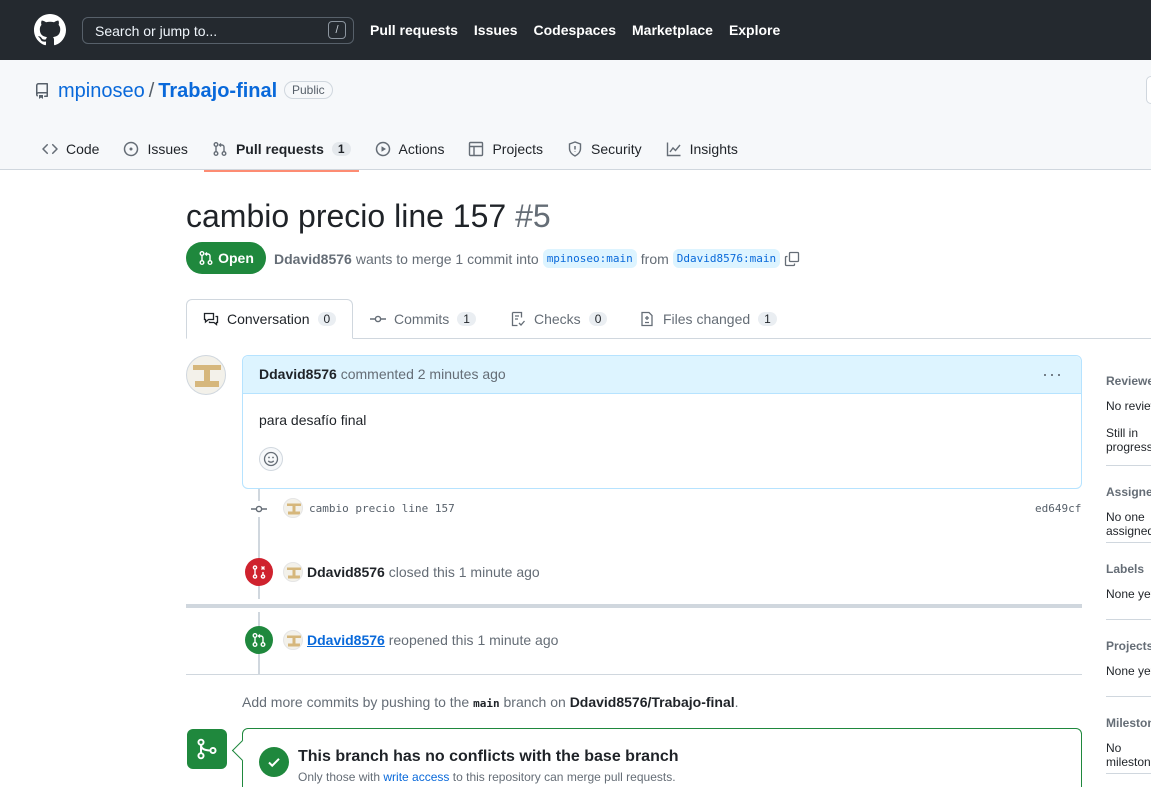 The image size is (1151, 787). I want to click on push-hint-repo-link: Ddavid8576/Trabajo-final, so click(652, 702).